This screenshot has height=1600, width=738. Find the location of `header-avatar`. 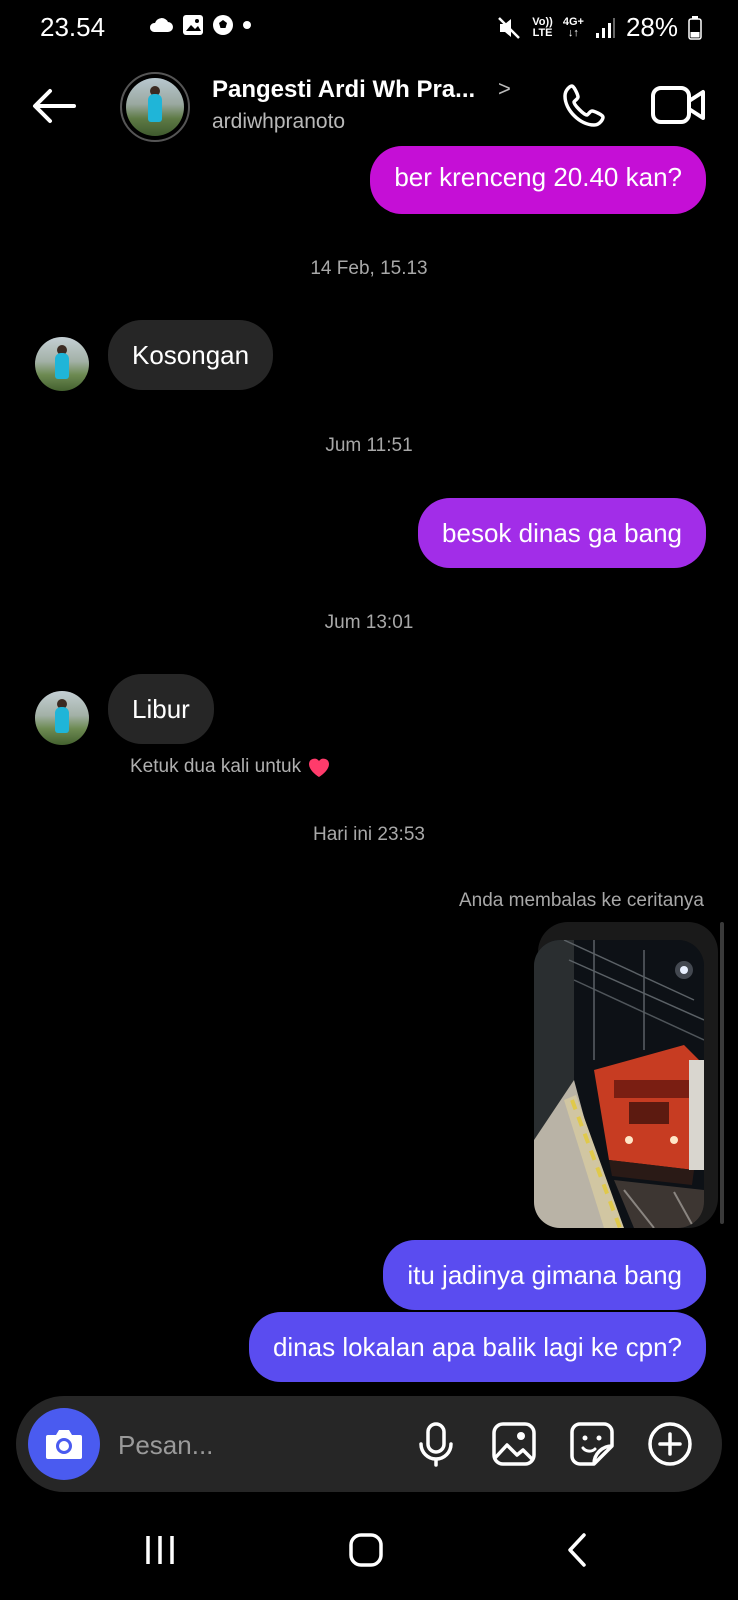

header-avatar is located at coordinates (155, 107).